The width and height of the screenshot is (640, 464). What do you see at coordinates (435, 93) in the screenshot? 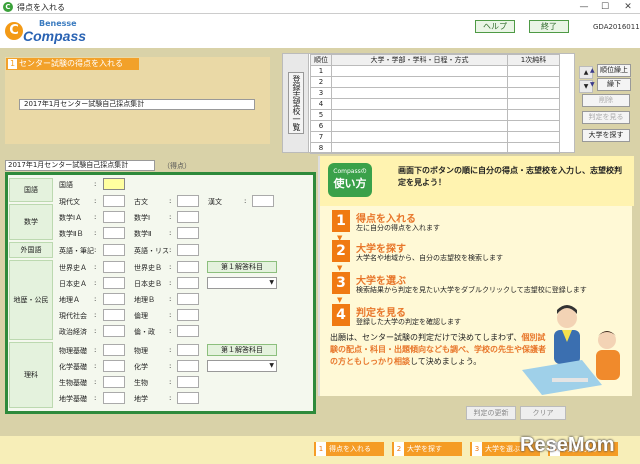
I see `table-row: 3` at bounding box center [435, 93].